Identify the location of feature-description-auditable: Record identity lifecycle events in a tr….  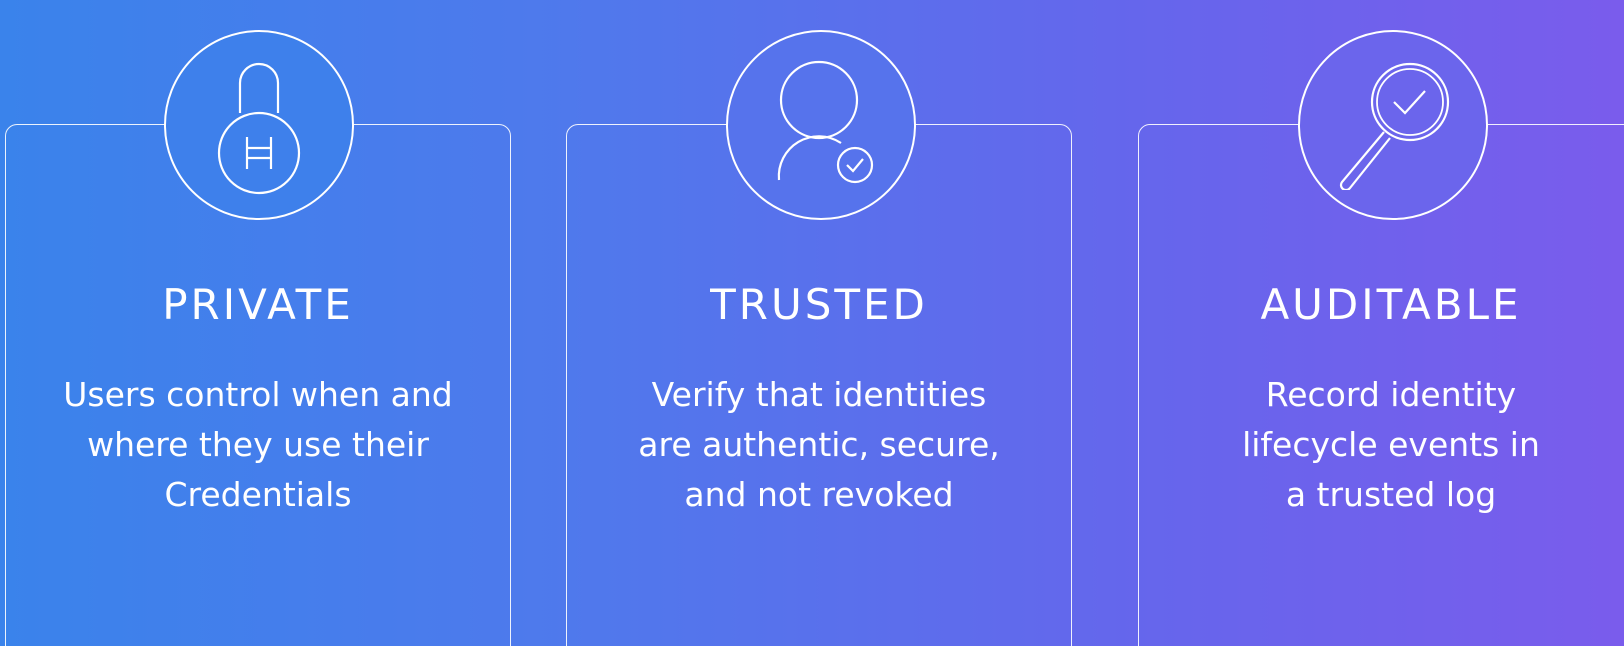
(1381, 445).